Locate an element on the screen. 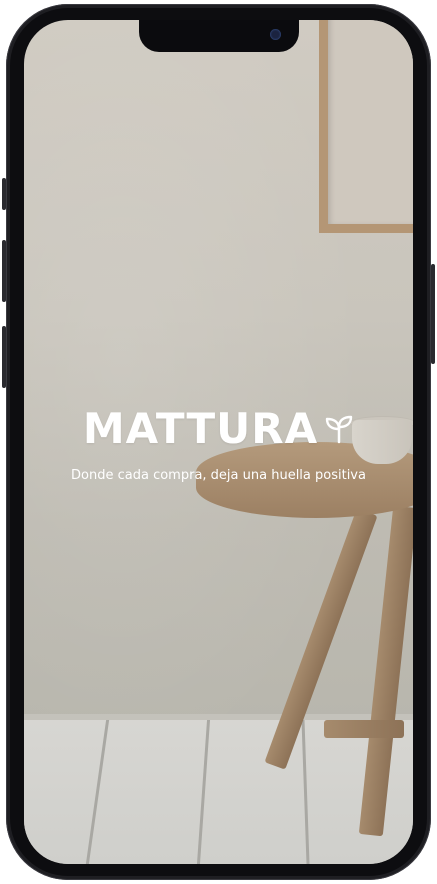  mute-switch is located at coordinates (4, 194).